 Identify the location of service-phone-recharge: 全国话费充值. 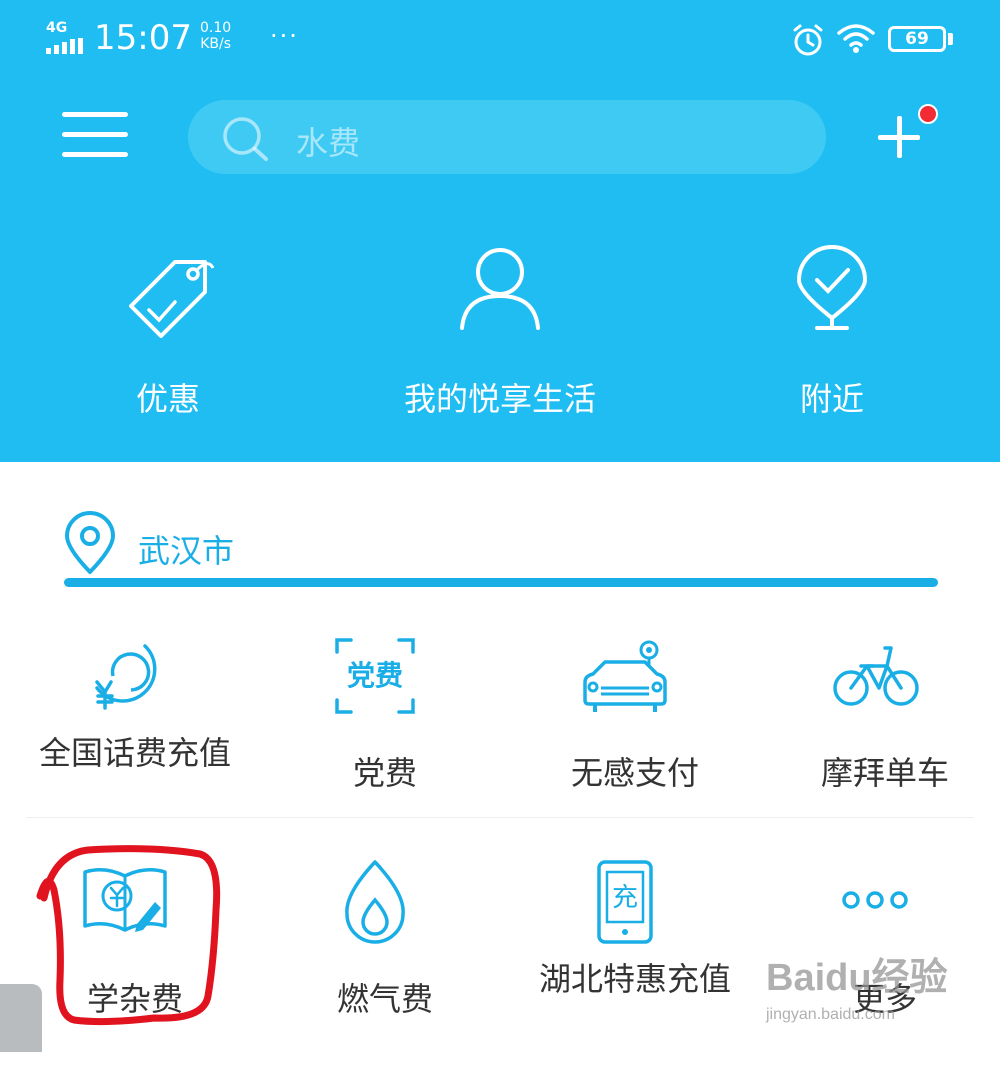
(125, 737).